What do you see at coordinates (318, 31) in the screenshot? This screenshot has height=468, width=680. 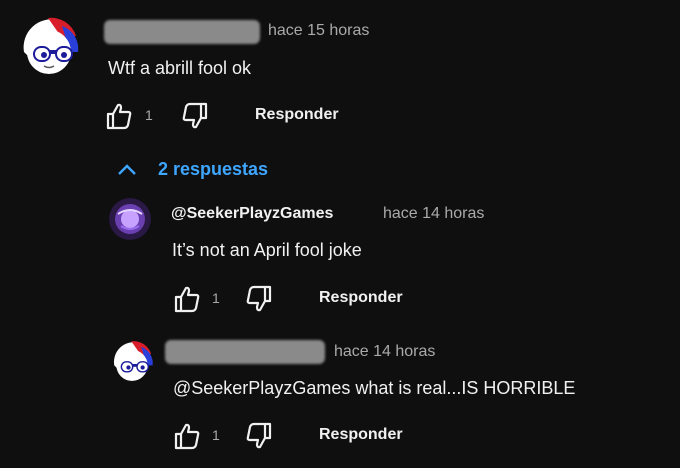 I see `comment-time: hace 15 horas` at bounding box center [318, 31].